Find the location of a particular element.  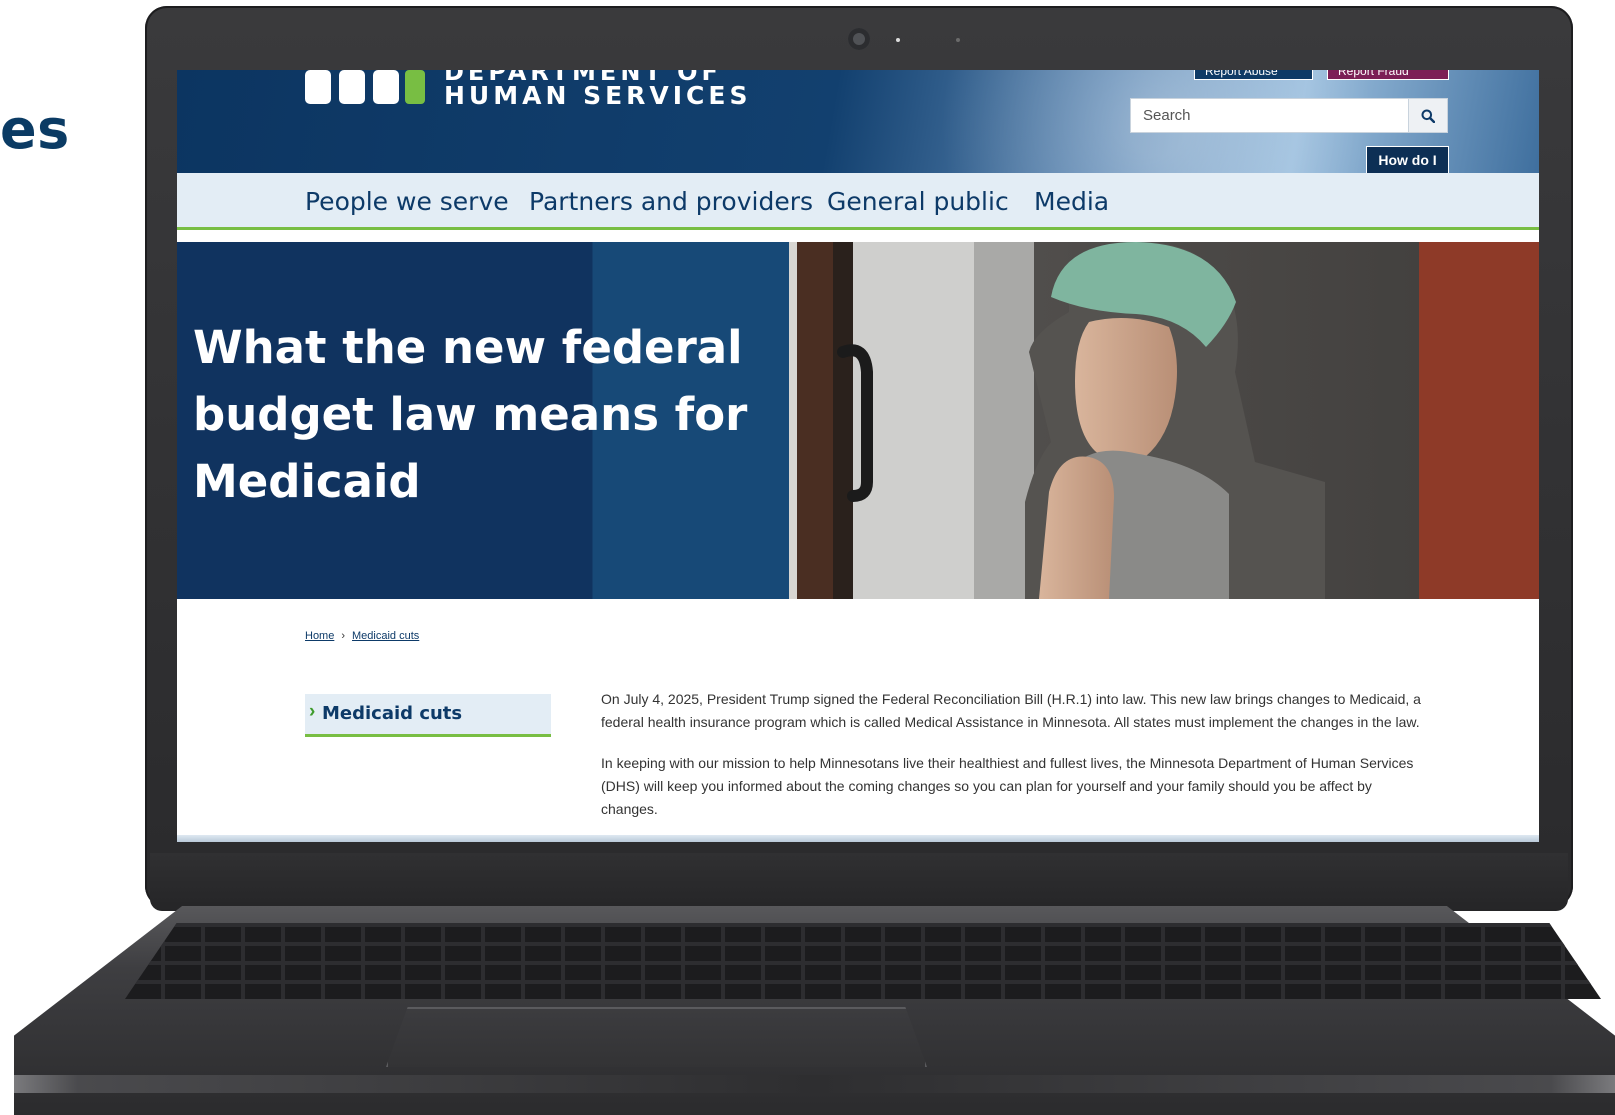

camera-led is located at coordinates (898, 40).